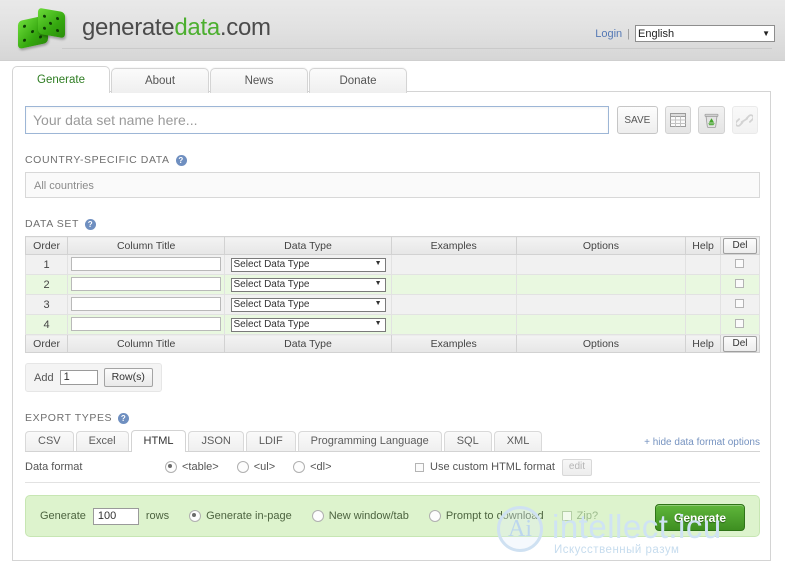  I want to click on country-select-value: All countries, so click(64, 186).